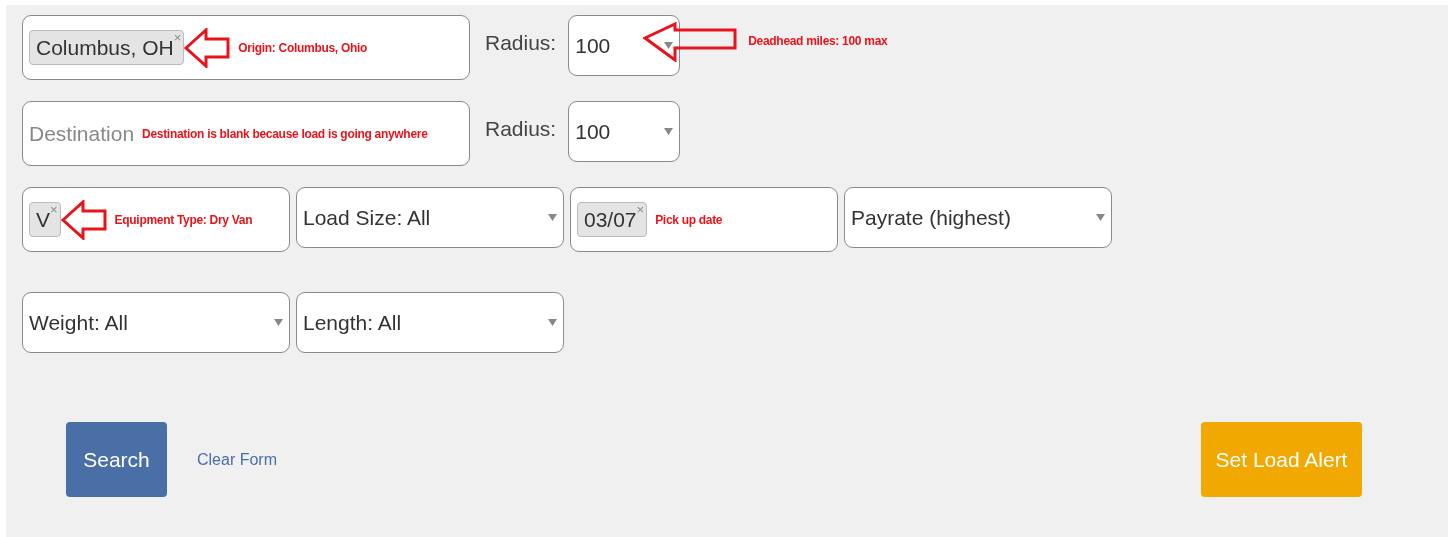 The width and height of the screenshot is (1448, 537). Describe the element at coordinates (285, 134) in the screenshot. I see `annotation-text: Destination is blank because load is going anywhere` at that location.